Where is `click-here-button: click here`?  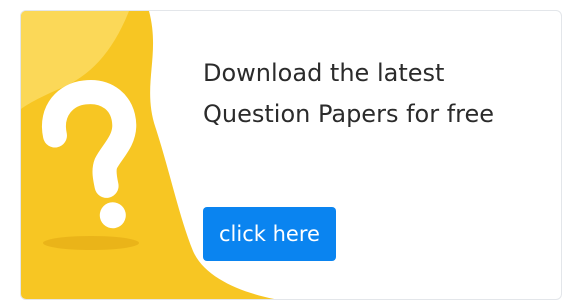 click-here-button: click here is located at coordinates (269, 234).